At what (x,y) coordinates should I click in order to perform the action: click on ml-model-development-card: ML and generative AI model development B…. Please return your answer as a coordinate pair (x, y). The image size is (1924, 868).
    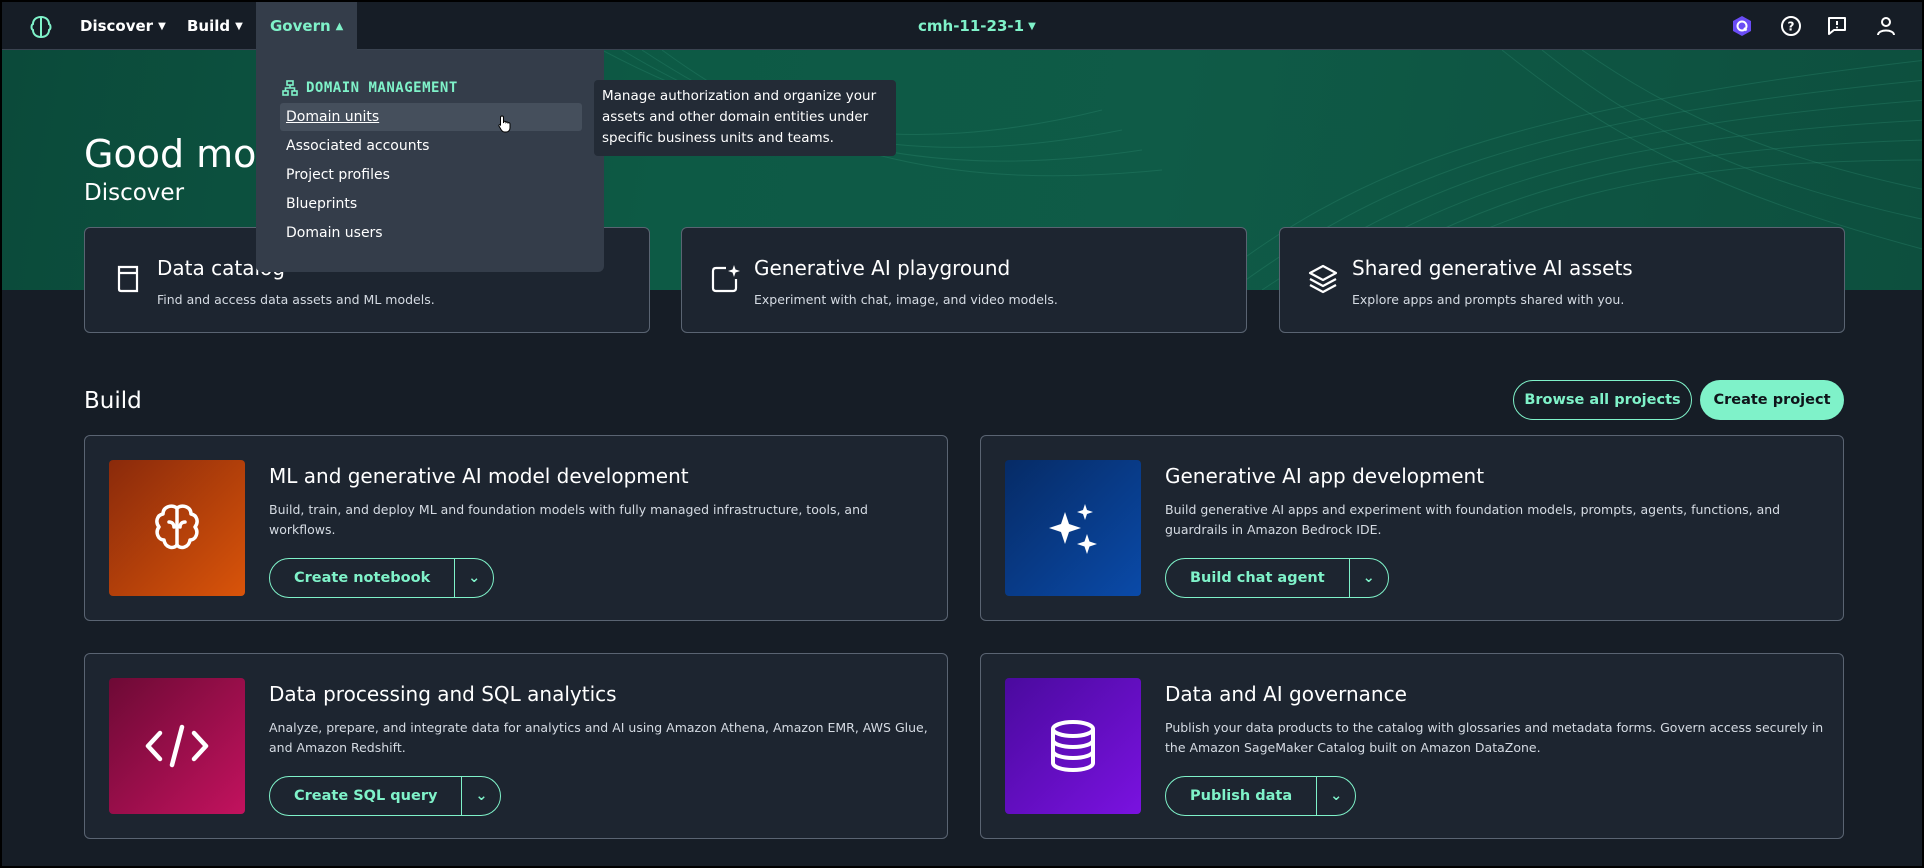
    Looking at the image, I should click on (516, 528).